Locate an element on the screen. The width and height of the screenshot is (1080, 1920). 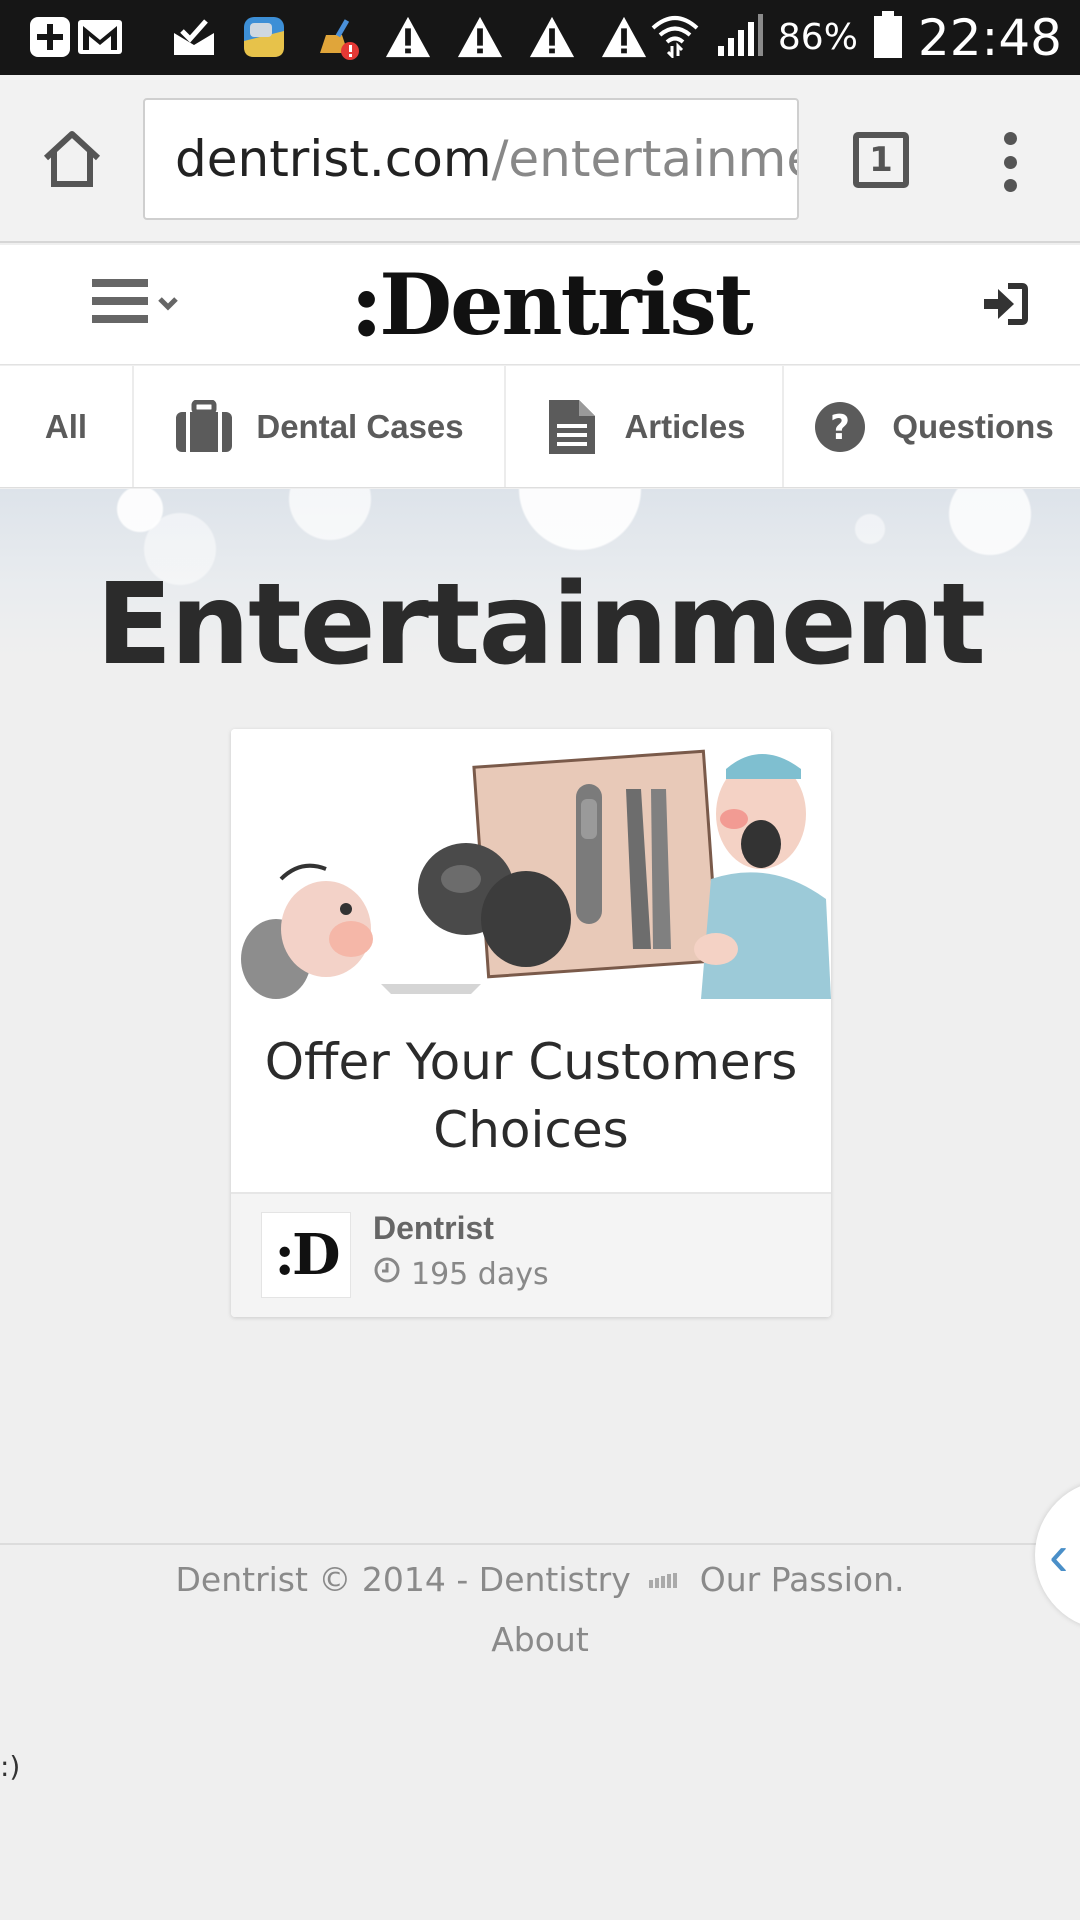
url-bar: dentrist.com/entertainment is located at coordinates (471, 159).